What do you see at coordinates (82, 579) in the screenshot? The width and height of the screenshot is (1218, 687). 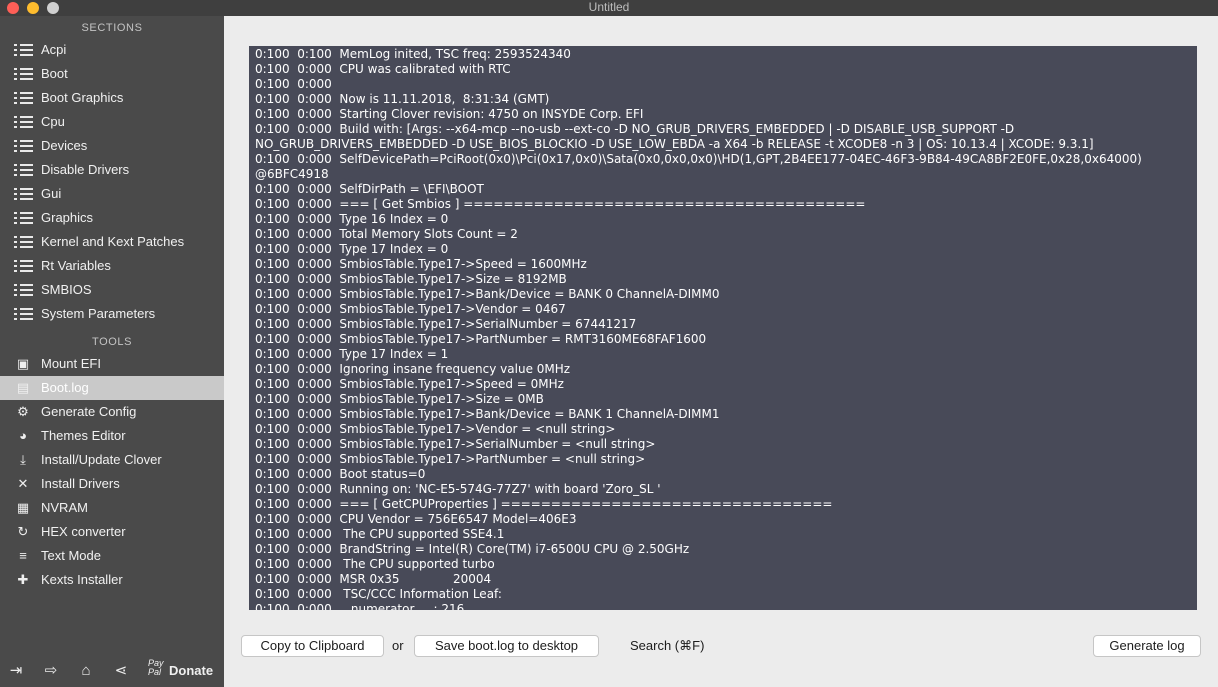 I see `sidebar-item-label: Kexts Installer` at bounding box center [82, 579].